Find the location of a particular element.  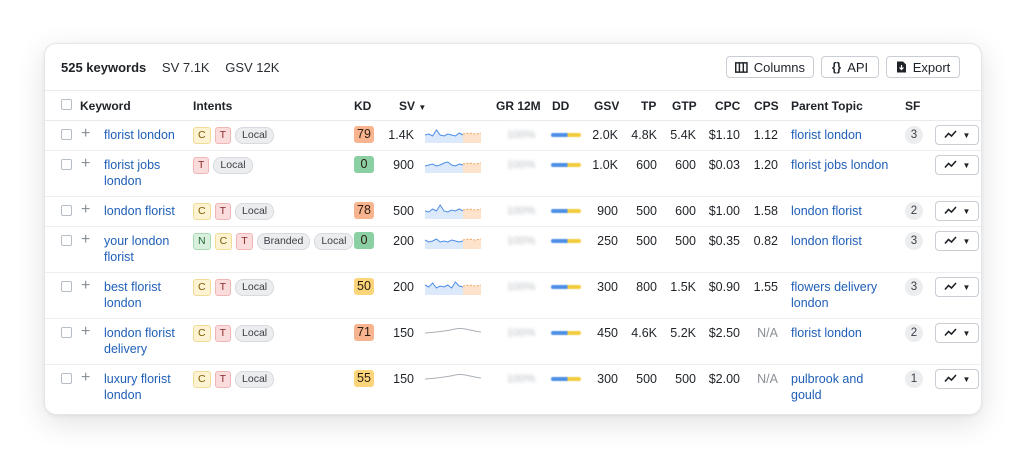

col-dd: DD is located at coordinates (560, 106).